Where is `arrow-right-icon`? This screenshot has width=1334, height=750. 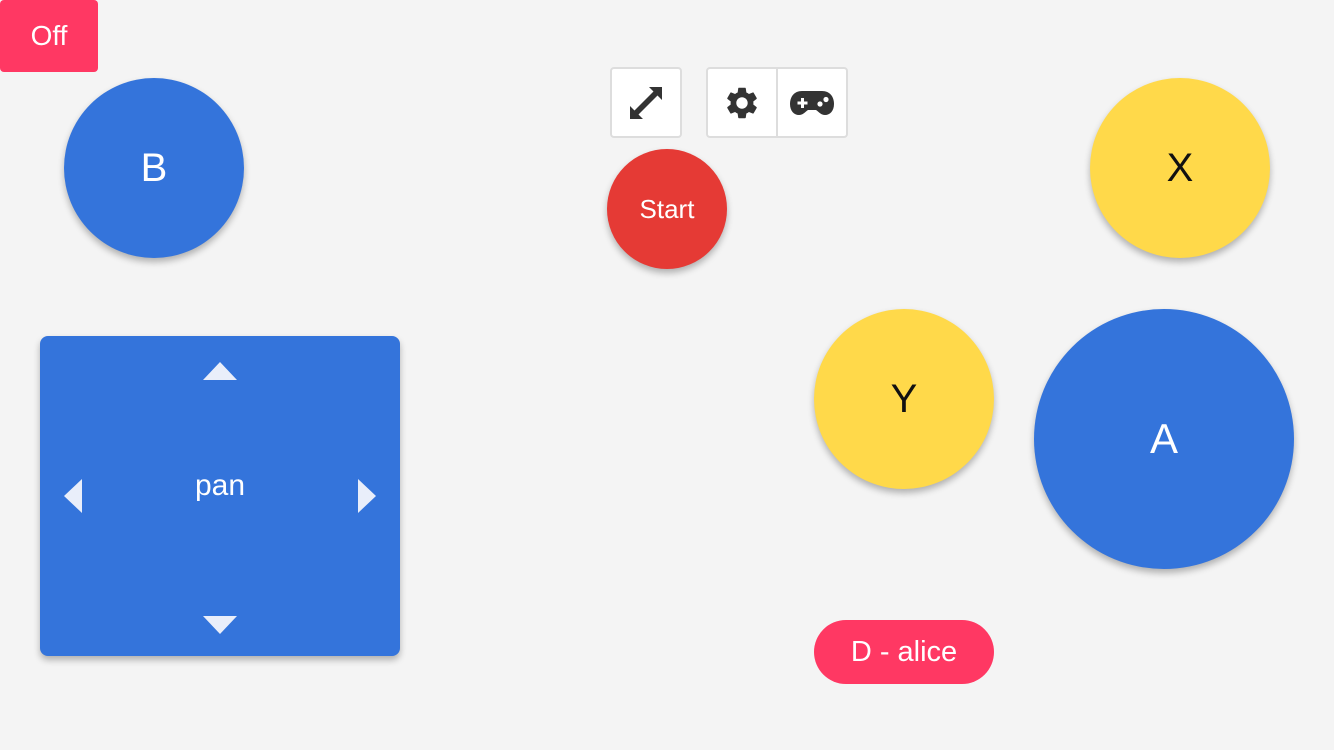 arrow-right-icon is located at coordinates (367, 496).